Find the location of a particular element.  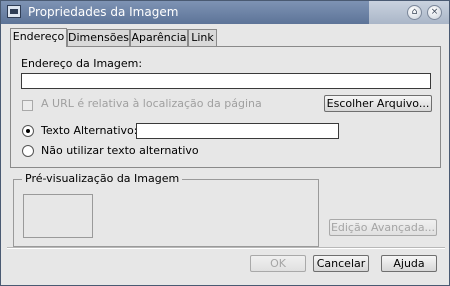

relative-url-label: A URL é relativa à localização da página is located at coordinates (151, 103).